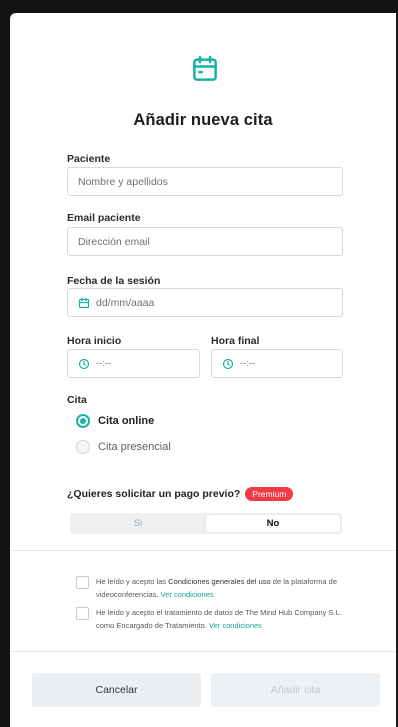 The width and height of the screenshot is (398, 727). I want to click on radio-in-person-label: Cita presencial, so click(134, 447).